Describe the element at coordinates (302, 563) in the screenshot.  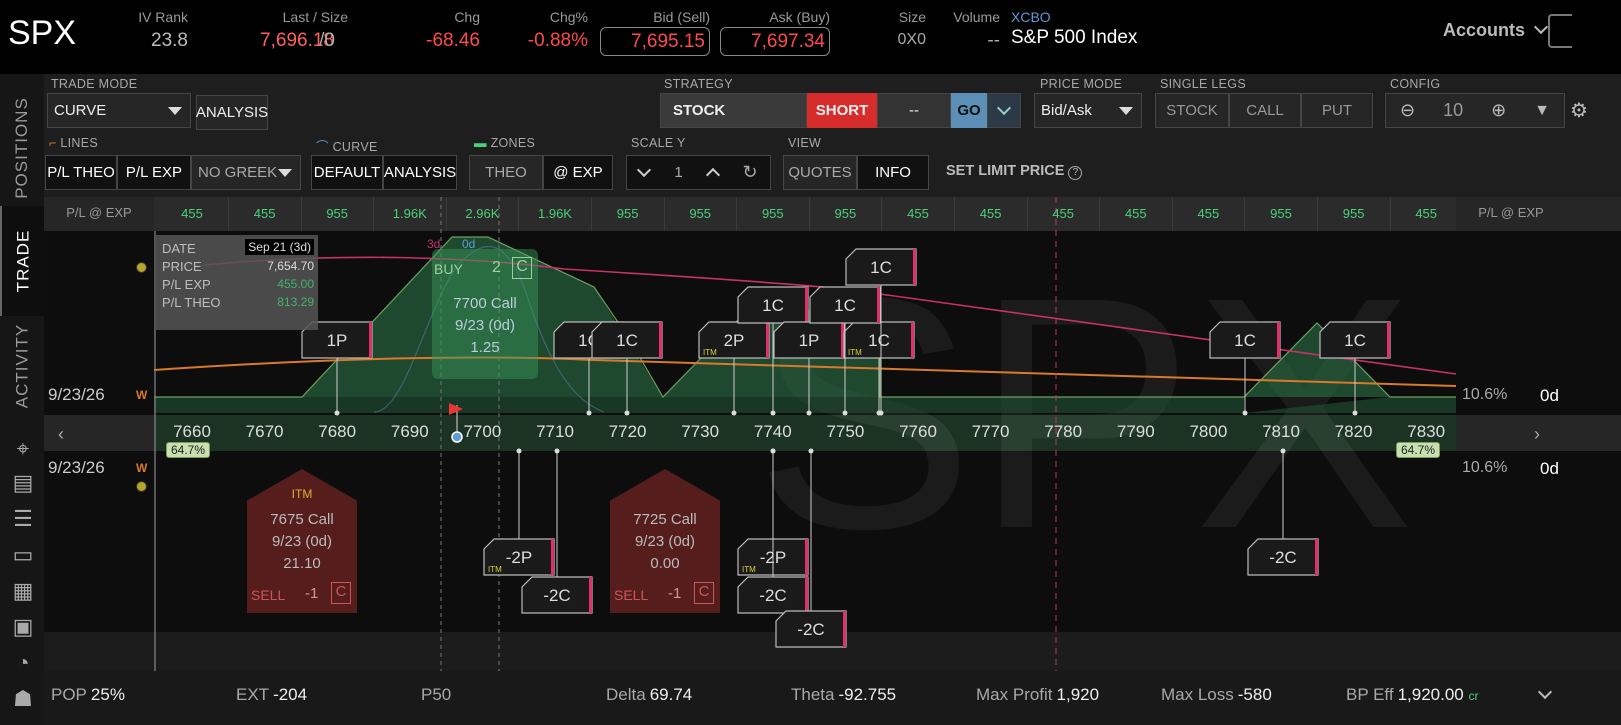
I see `sell-line3: 21.10` at that location.